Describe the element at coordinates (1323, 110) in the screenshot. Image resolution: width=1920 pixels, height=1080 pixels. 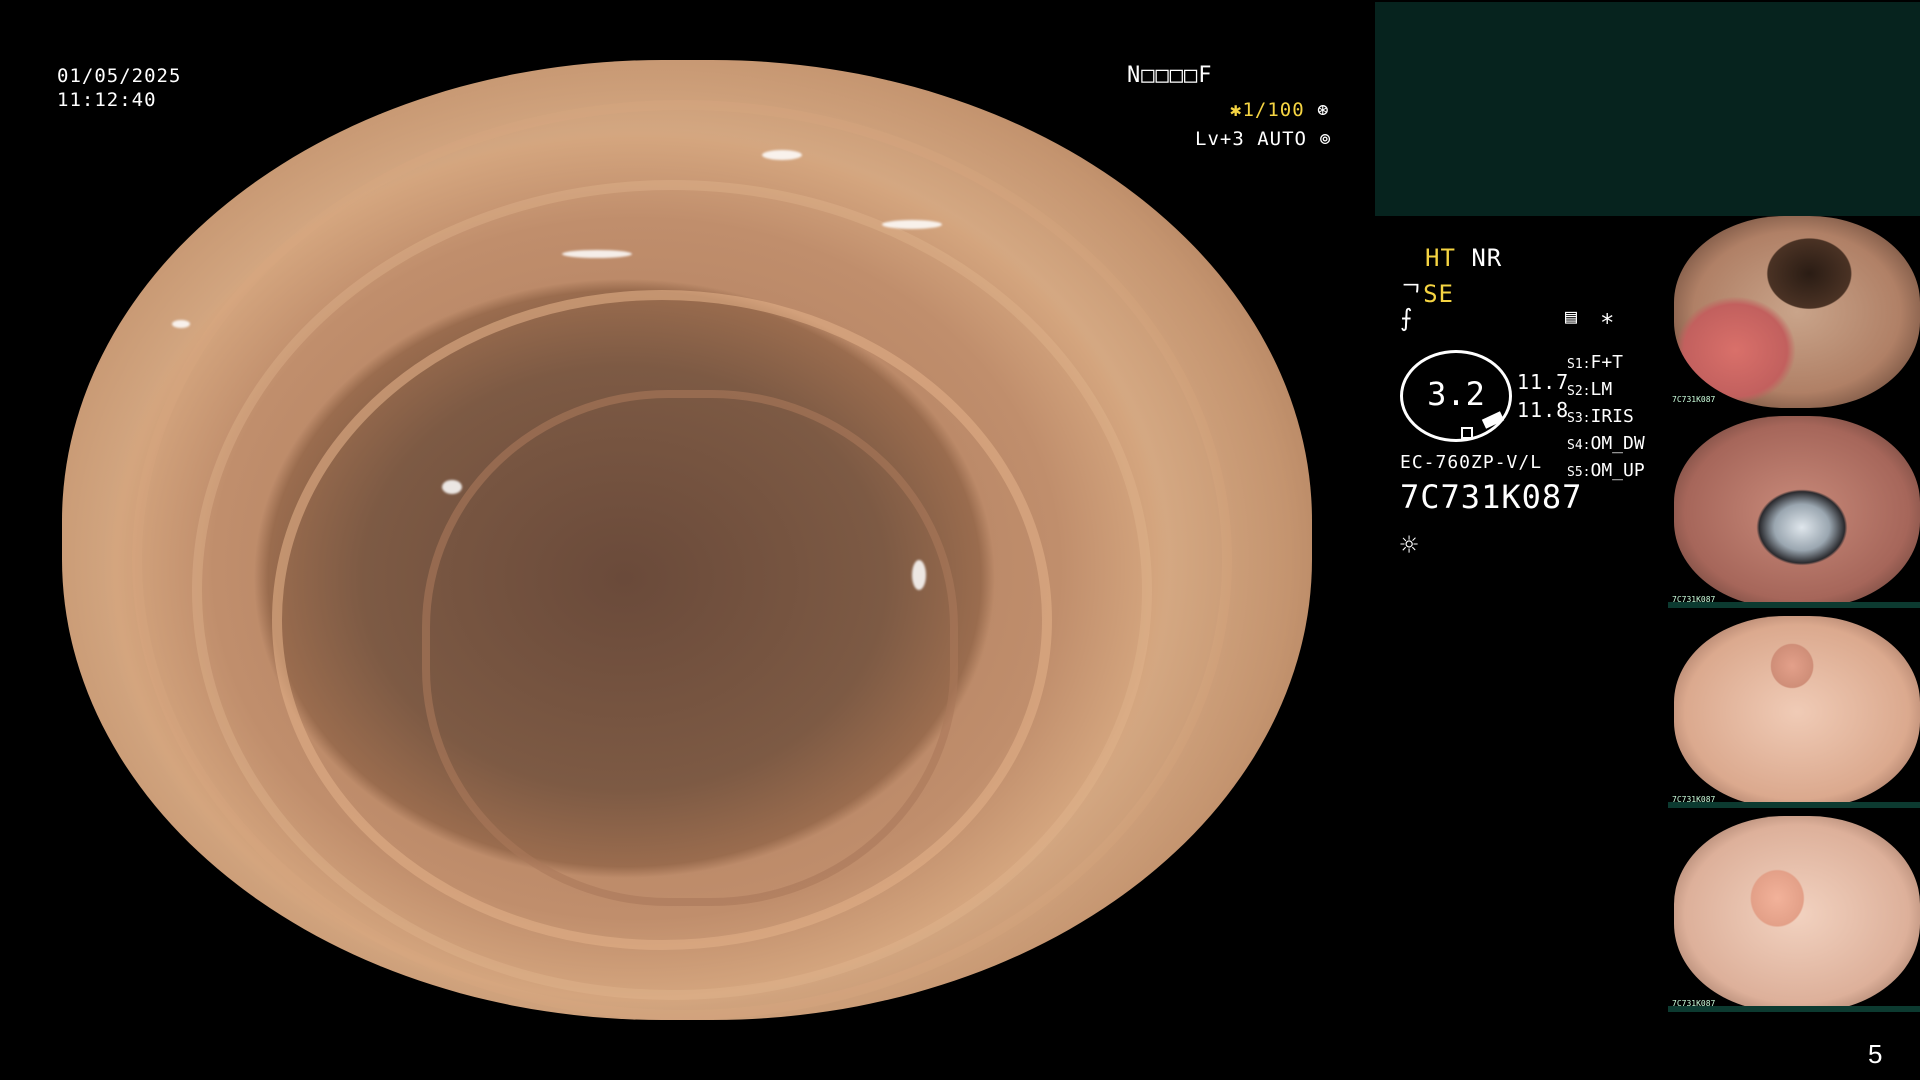
I see `shutter-icon: ⊛` at that location.